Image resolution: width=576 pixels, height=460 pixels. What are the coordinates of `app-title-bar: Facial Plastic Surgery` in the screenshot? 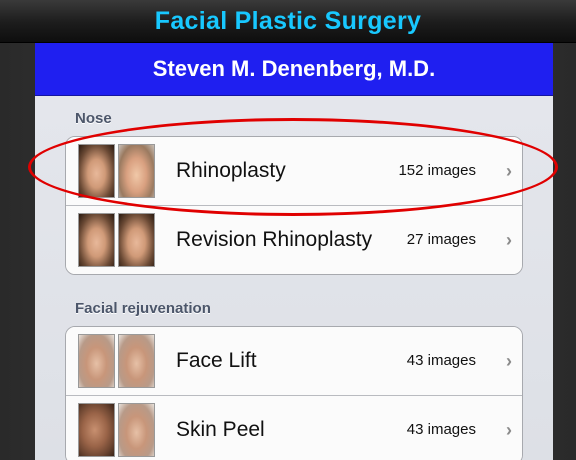 It's located at (288, 21).